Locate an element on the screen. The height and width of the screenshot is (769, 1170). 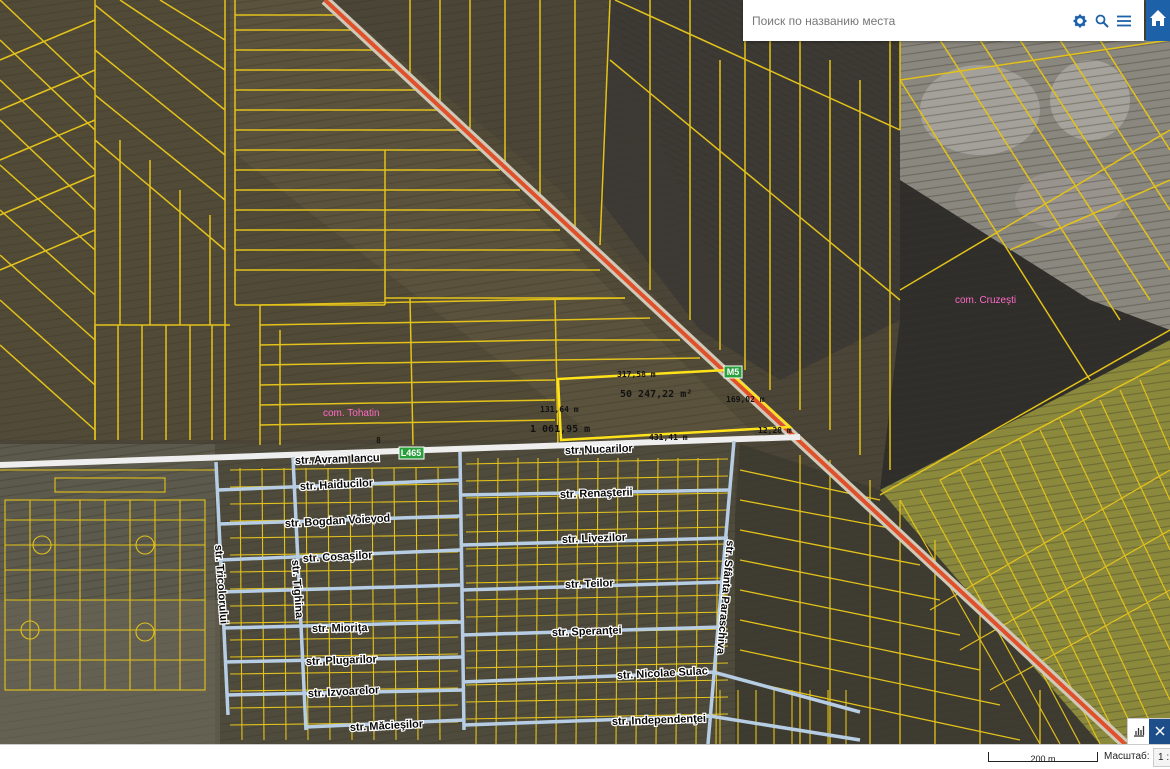
status-bar: 200 m Масштаб: 1 : is located at coordinates (585, 756).